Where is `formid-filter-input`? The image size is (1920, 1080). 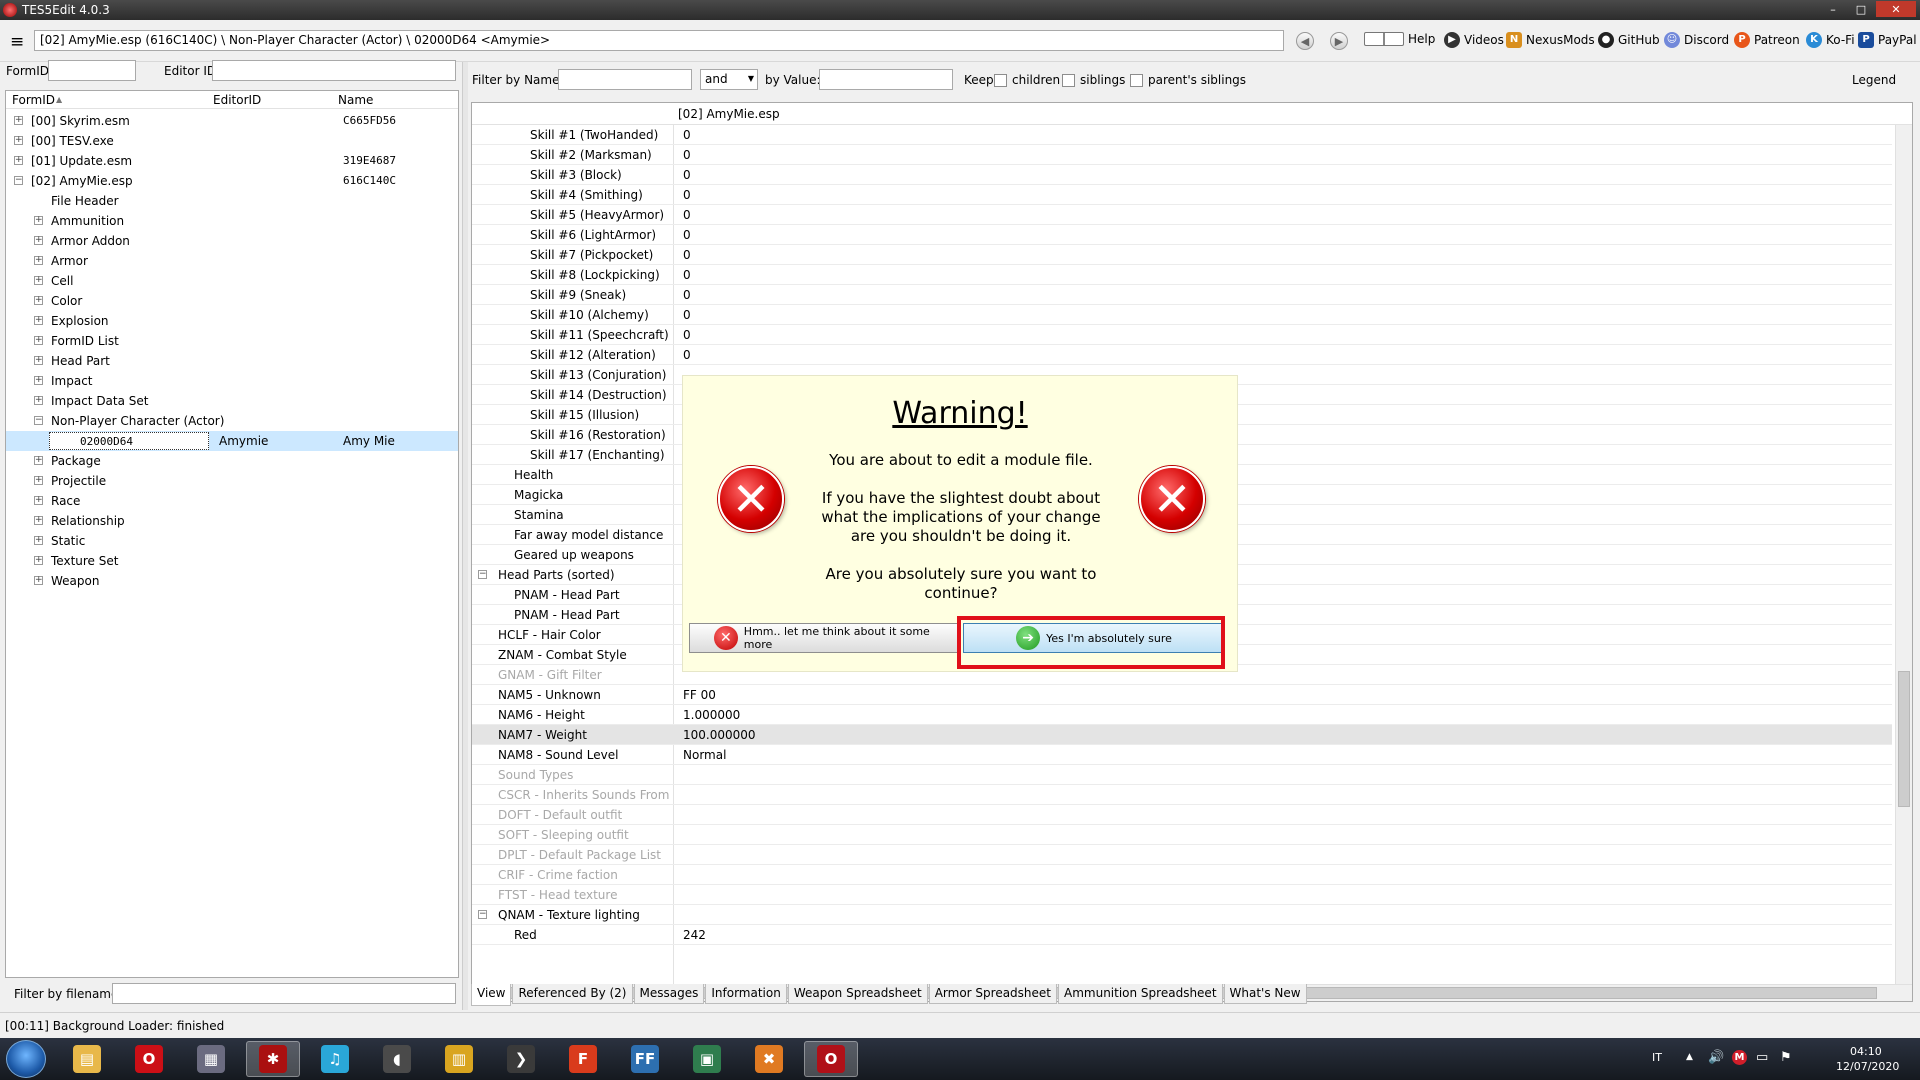 formid-filter-input is located at coordinates (92, 70).